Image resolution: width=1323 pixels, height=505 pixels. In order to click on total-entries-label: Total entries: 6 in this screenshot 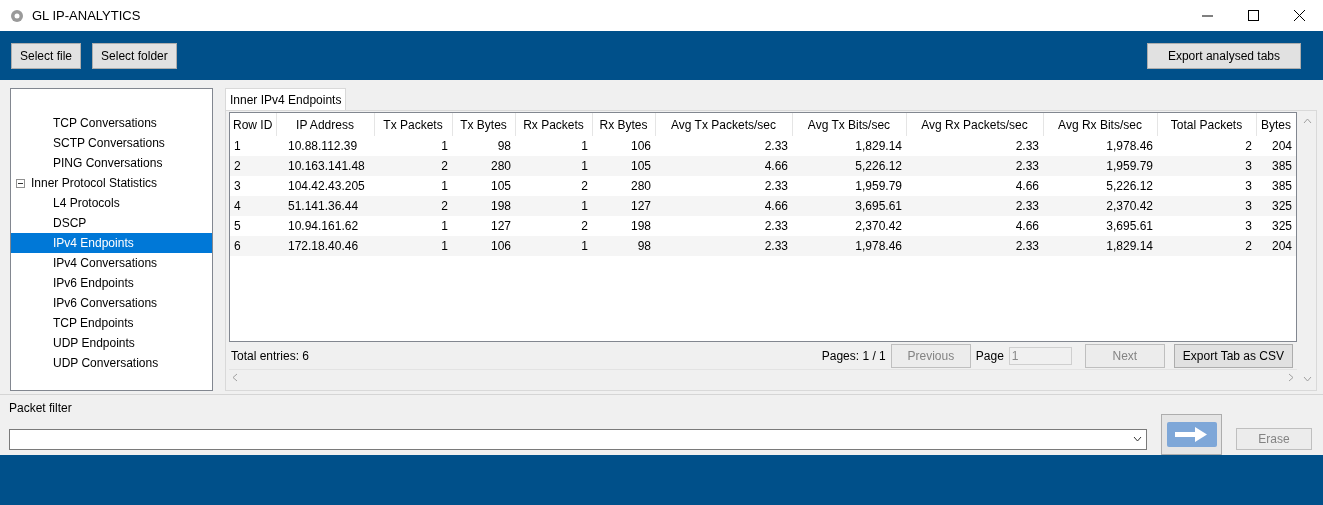, I will do `click(270, 356)`.